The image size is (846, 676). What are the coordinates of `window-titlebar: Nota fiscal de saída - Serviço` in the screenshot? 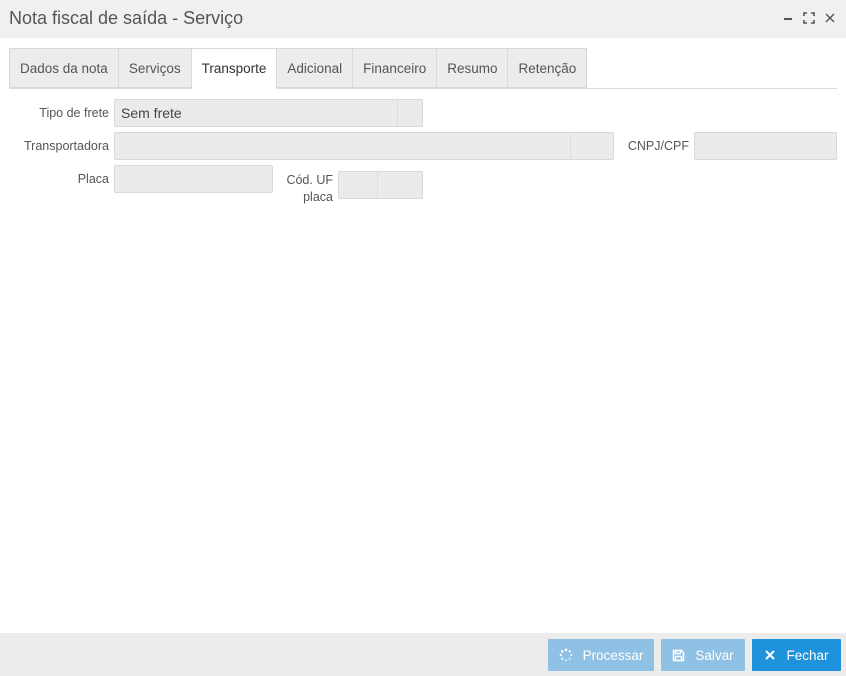 It's located at (423, 19).